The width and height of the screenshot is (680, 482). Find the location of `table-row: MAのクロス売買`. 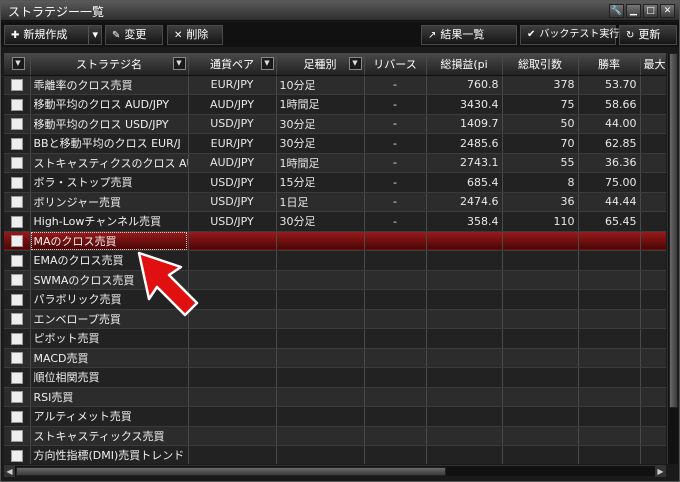

table-row: MAのクロス売買 is located at coordinates (335, 241).